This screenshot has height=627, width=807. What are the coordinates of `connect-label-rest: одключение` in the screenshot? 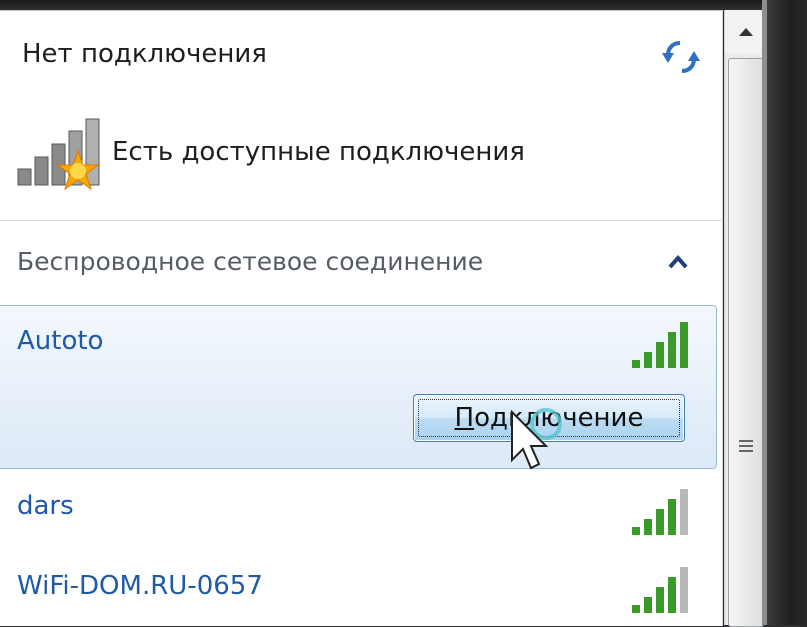 It's located at (559, 418).